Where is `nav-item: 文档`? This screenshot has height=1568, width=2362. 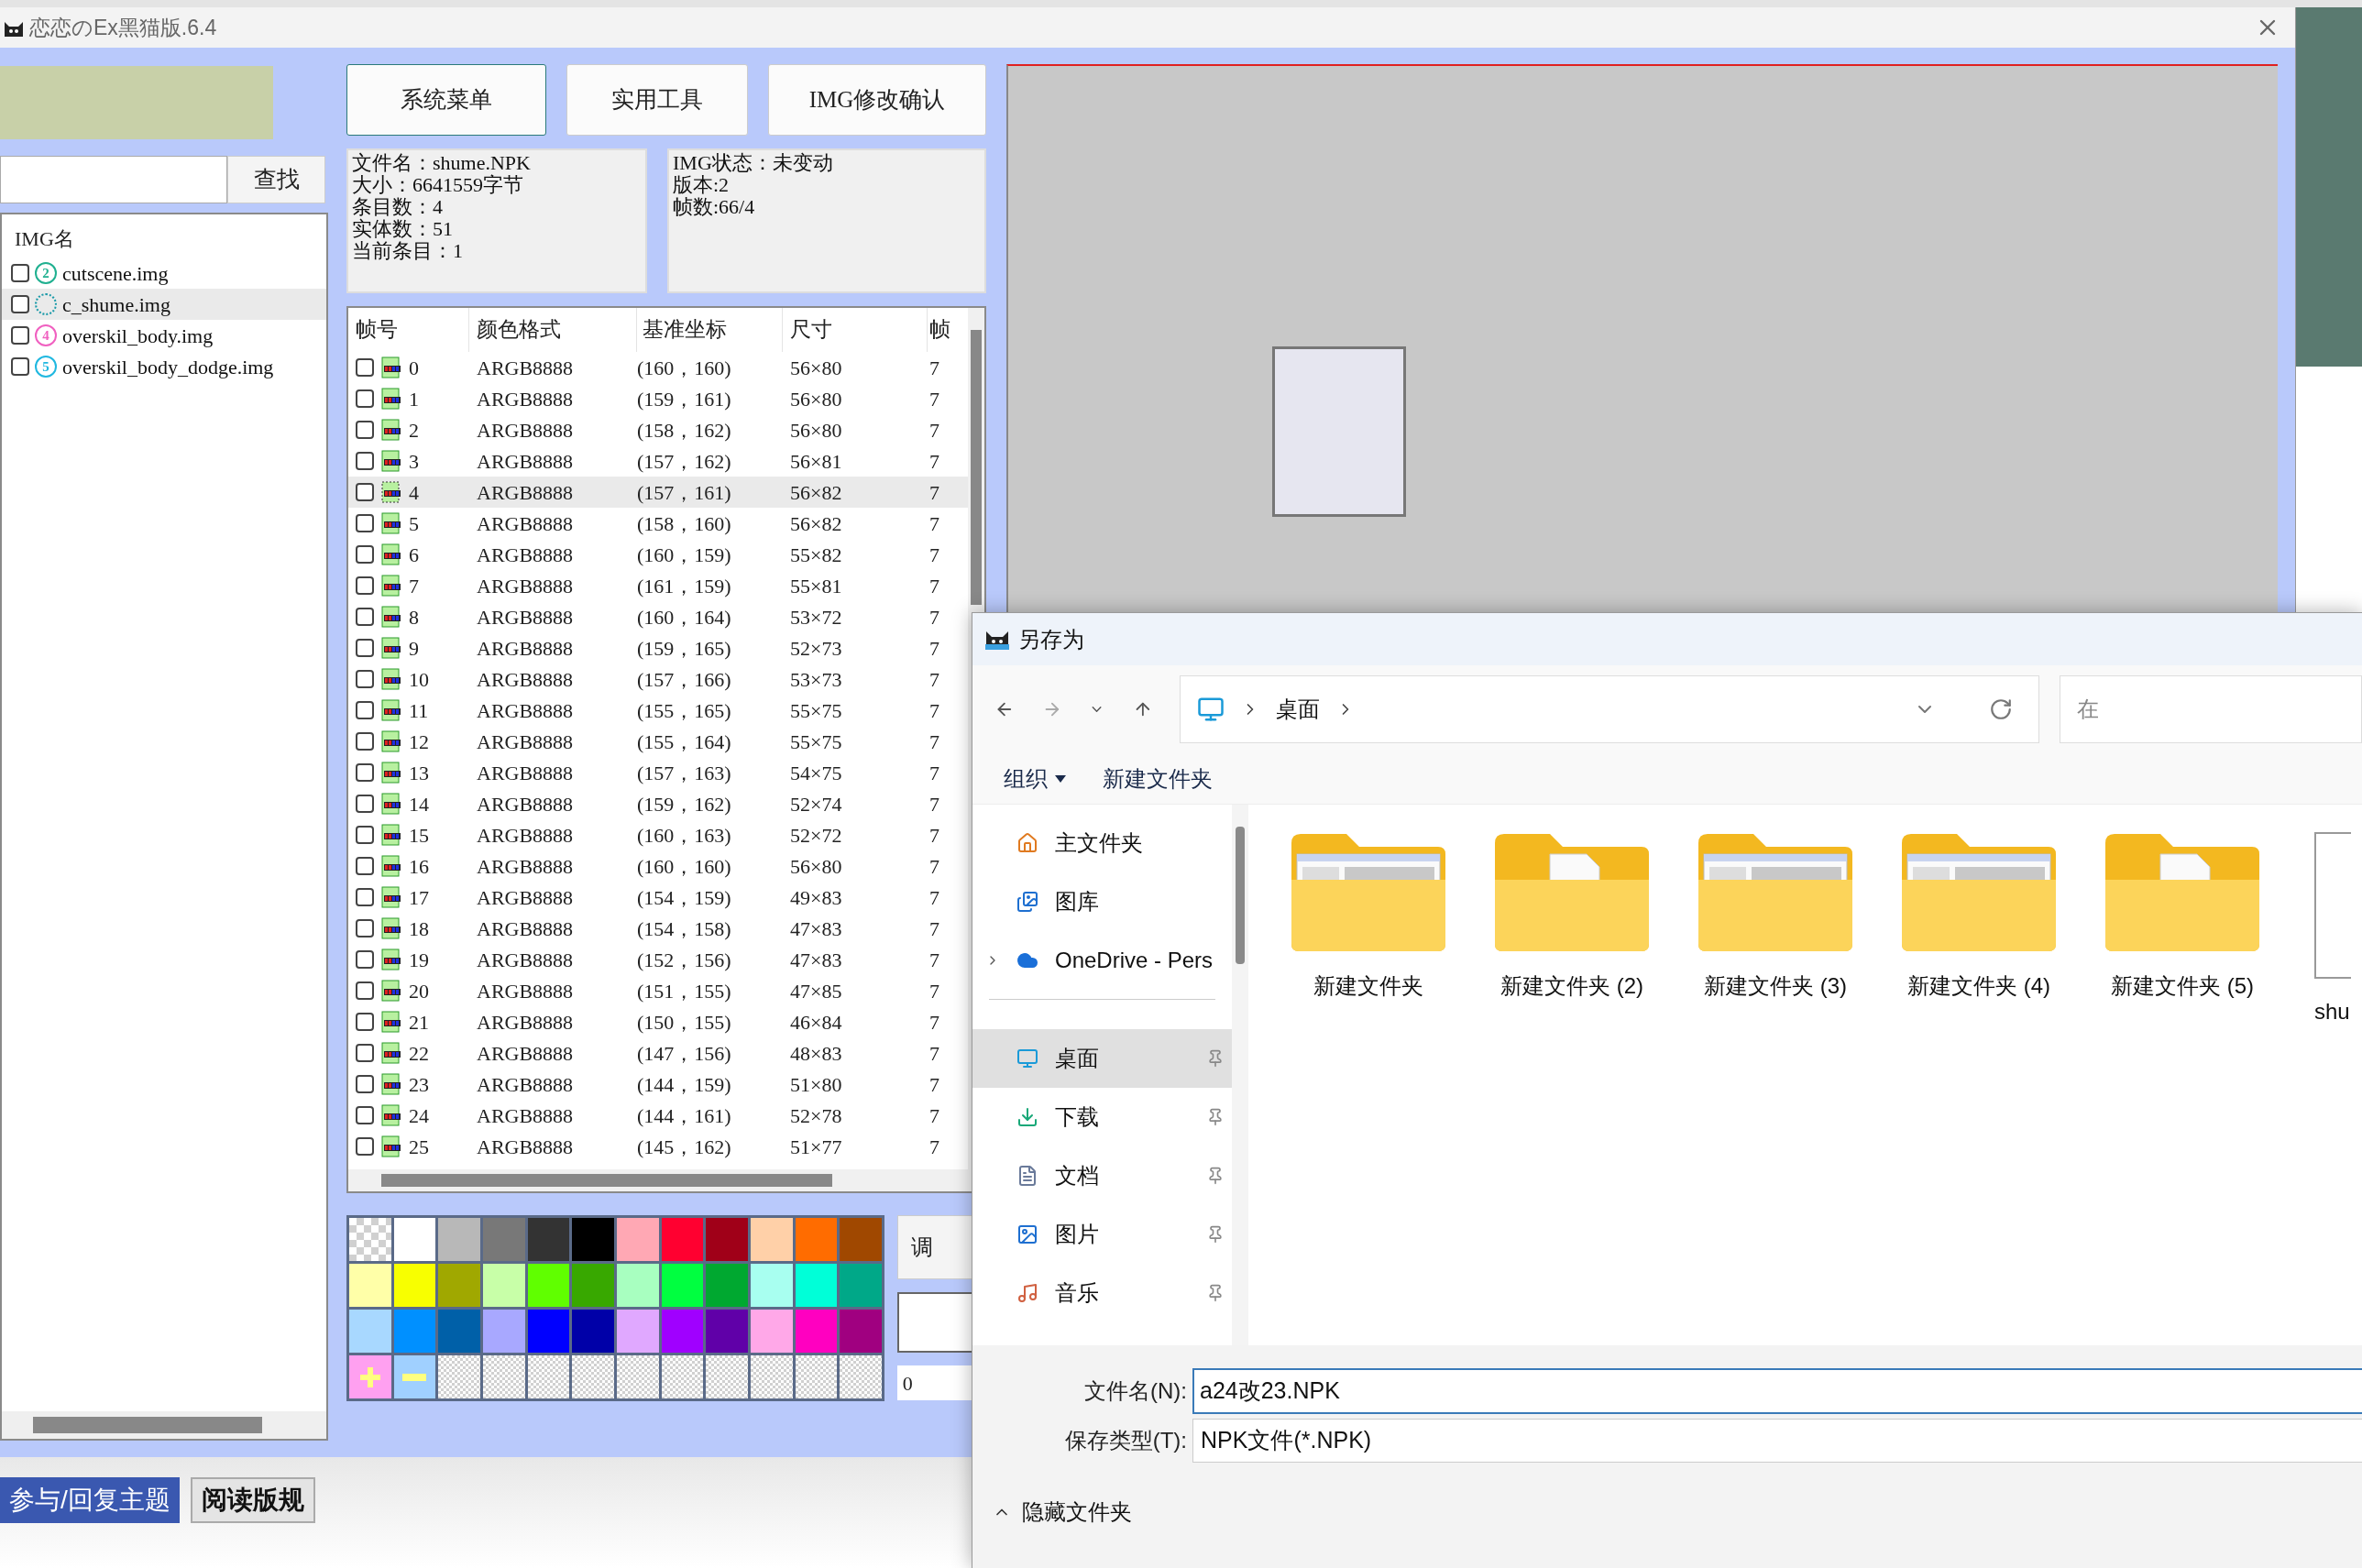
nav-item: 文档 is located at coordinates (1102, 1175).